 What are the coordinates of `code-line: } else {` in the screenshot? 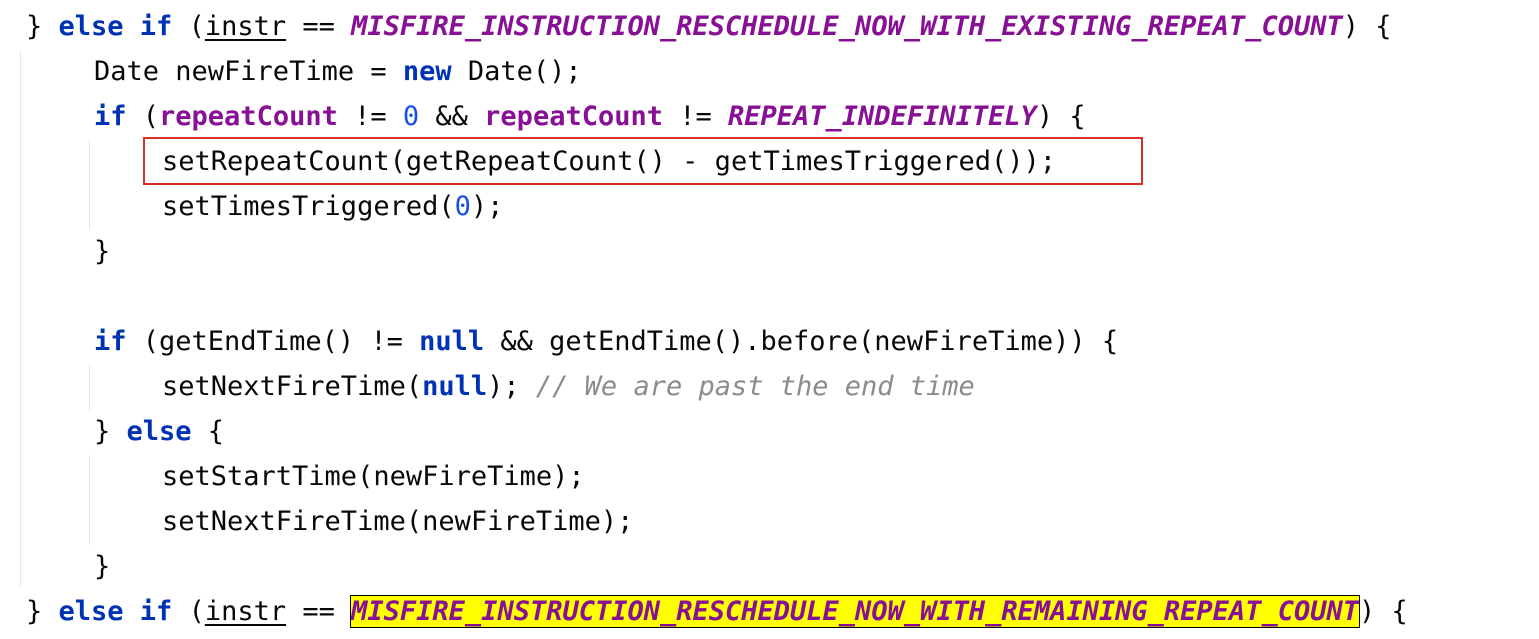 It's located at (159, 431).